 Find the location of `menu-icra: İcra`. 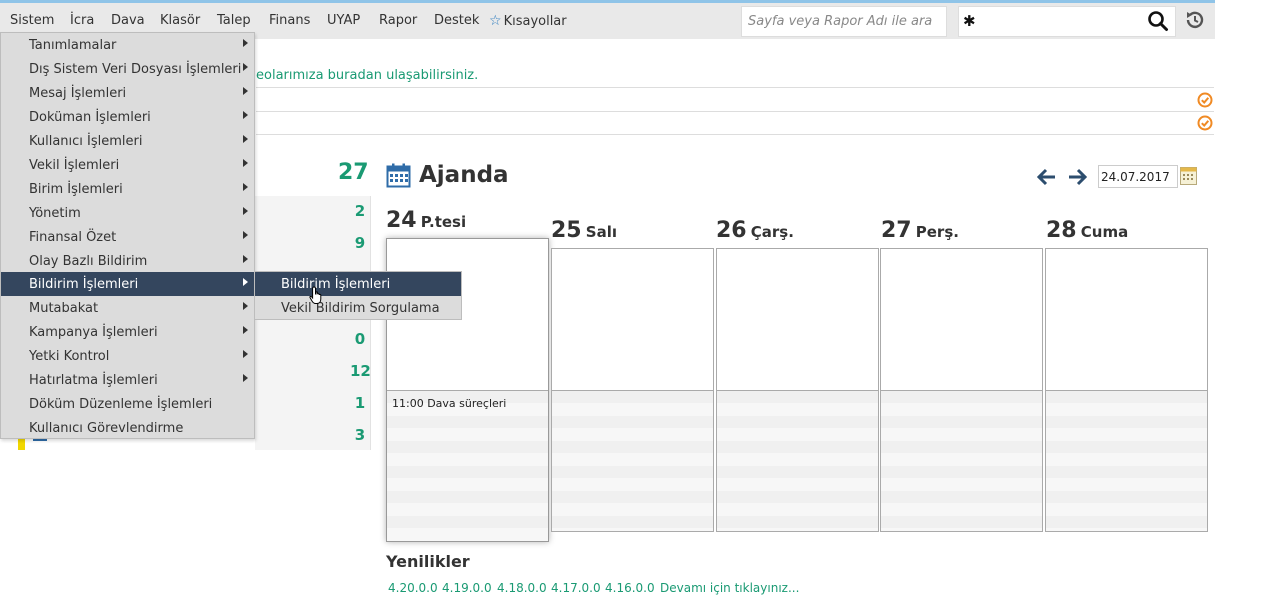

menu-icra: İcra is located at coordinates (82, 20).